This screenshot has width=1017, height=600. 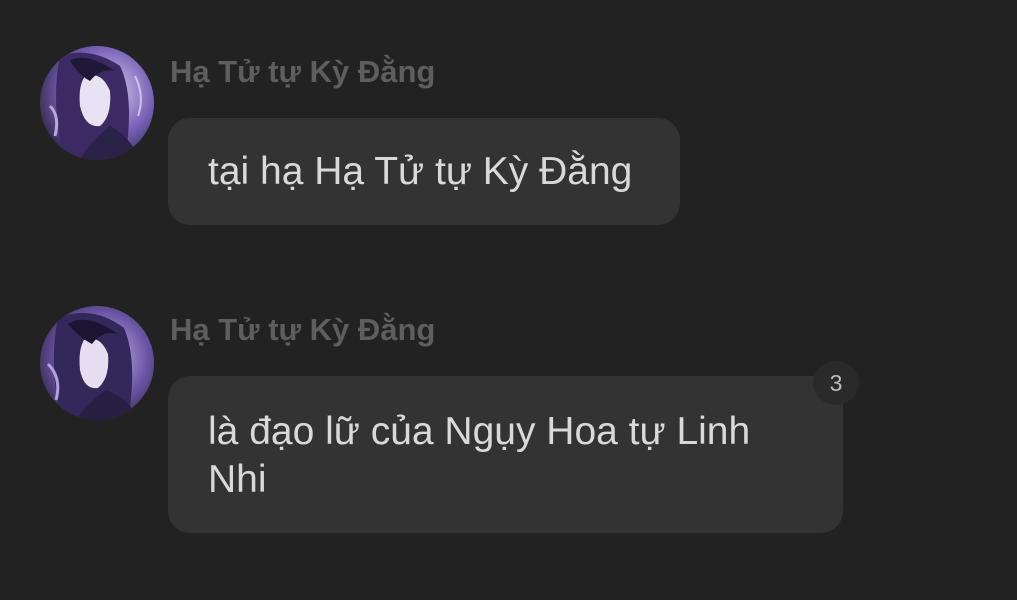 I want to click on message-text: là đạo lữ của Ngụy Hoa tự Linh Nhi, so click(x=479, y=455).